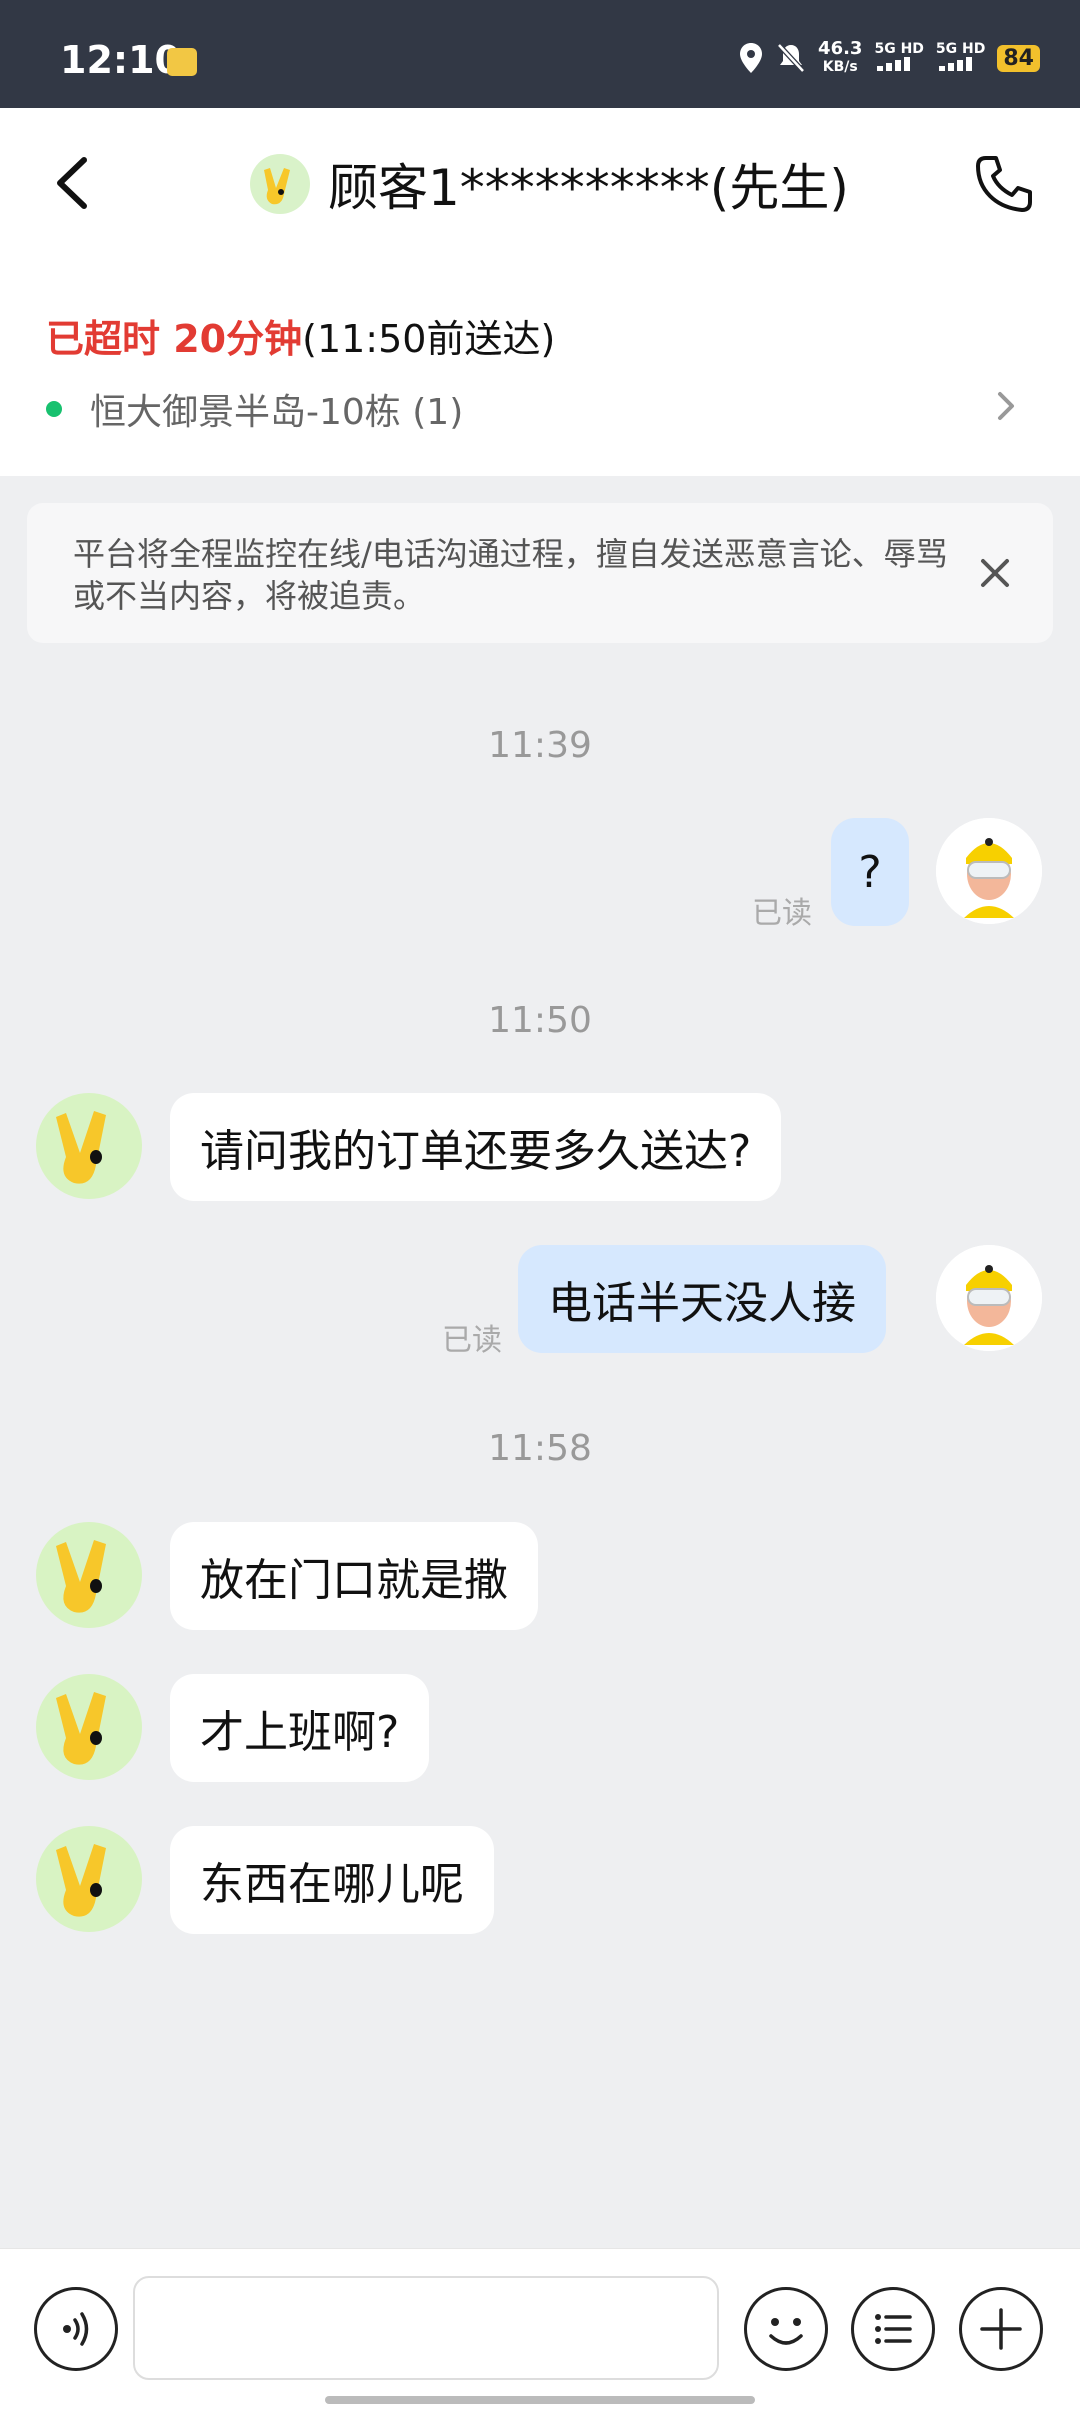 Image resolution: width=1080 pixels, height=2409 pixels. I want to click on status-time: 12:10, so click(120, 60).